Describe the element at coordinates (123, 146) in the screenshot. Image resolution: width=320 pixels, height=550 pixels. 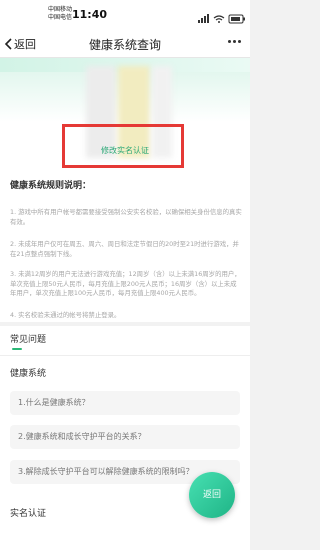
I see `highlight-annotation-box` at that location.